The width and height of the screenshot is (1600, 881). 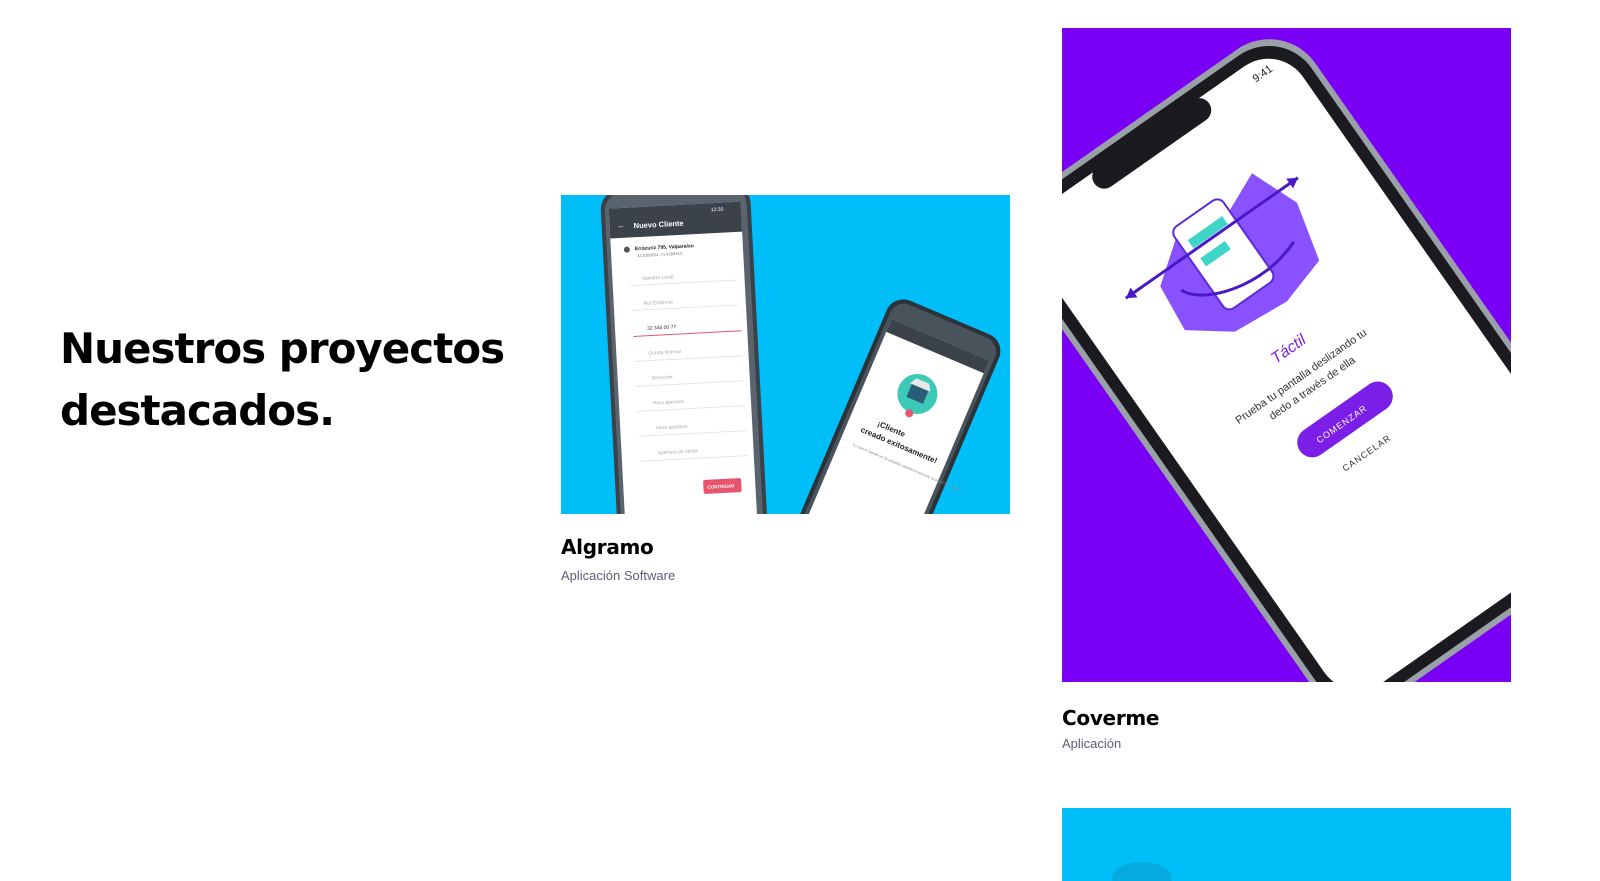 I want to click on project-title-coverme: Coverme, so click(x=1110, y=718).